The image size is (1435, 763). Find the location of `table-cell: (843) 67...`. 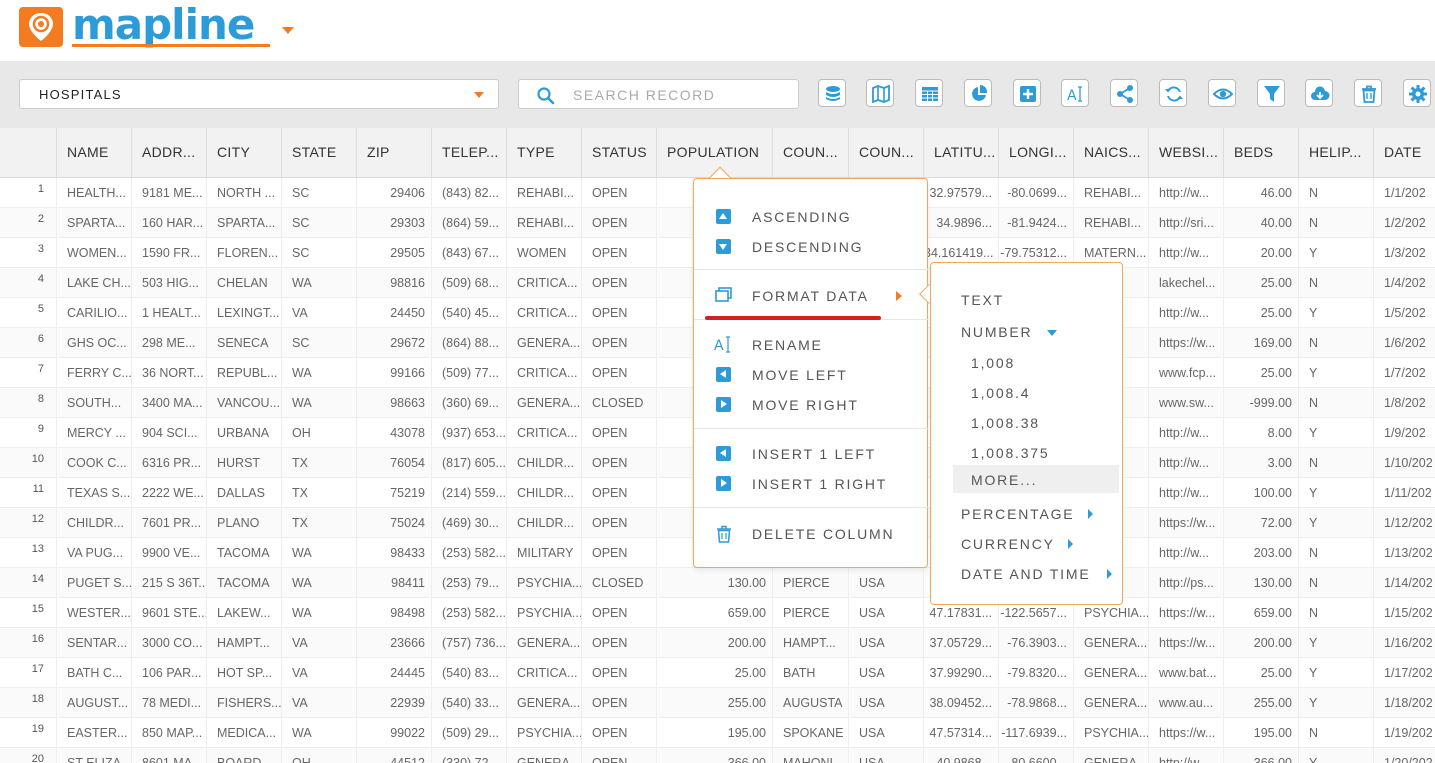

table-cell: (843) 67... is located at coordinates (468, 253).